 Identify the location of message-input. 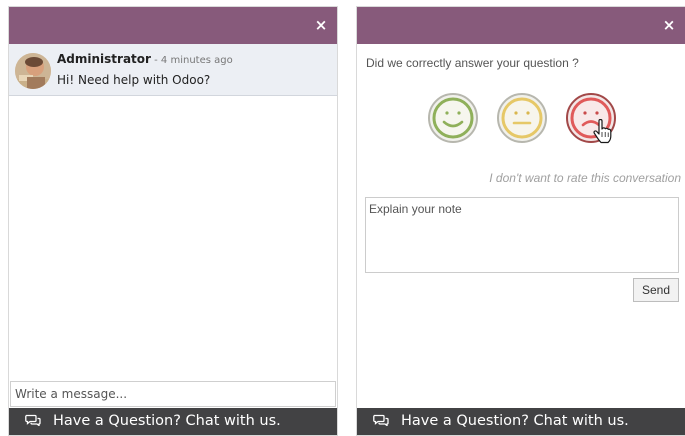
(173, 394).